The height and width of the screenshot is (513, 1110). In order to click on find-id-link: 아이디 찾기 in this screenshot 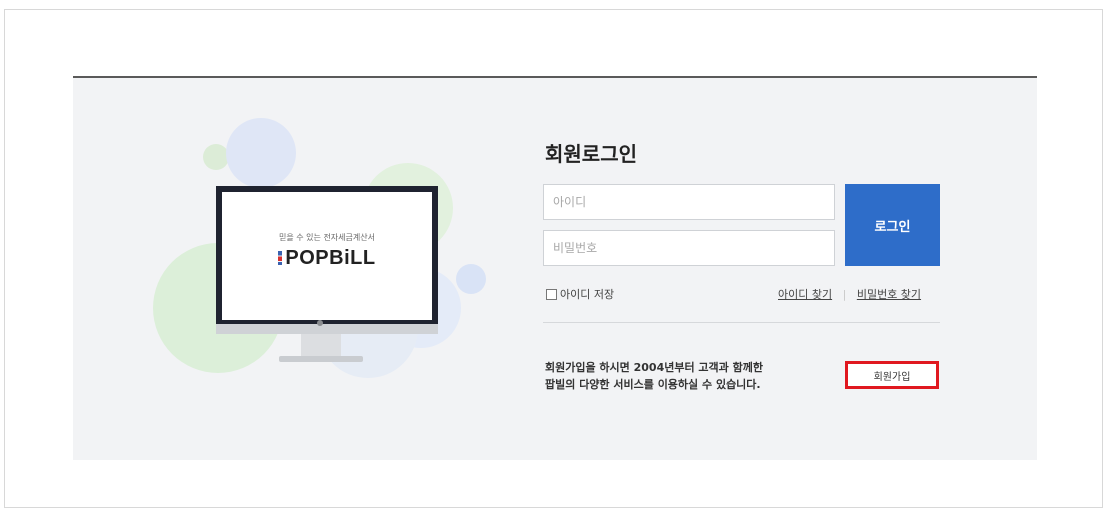, I will do `click(805, 294)`.